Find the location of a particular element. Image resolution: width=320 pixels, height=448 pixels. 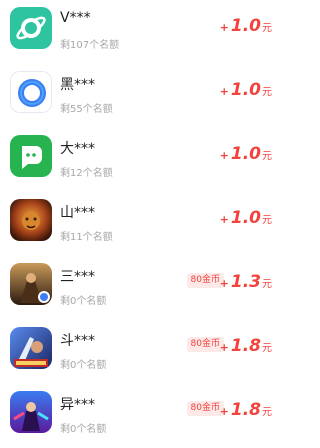

list-item: V*** 剩107个名额 + 1.0 元 is located at coordinates (144, 32).